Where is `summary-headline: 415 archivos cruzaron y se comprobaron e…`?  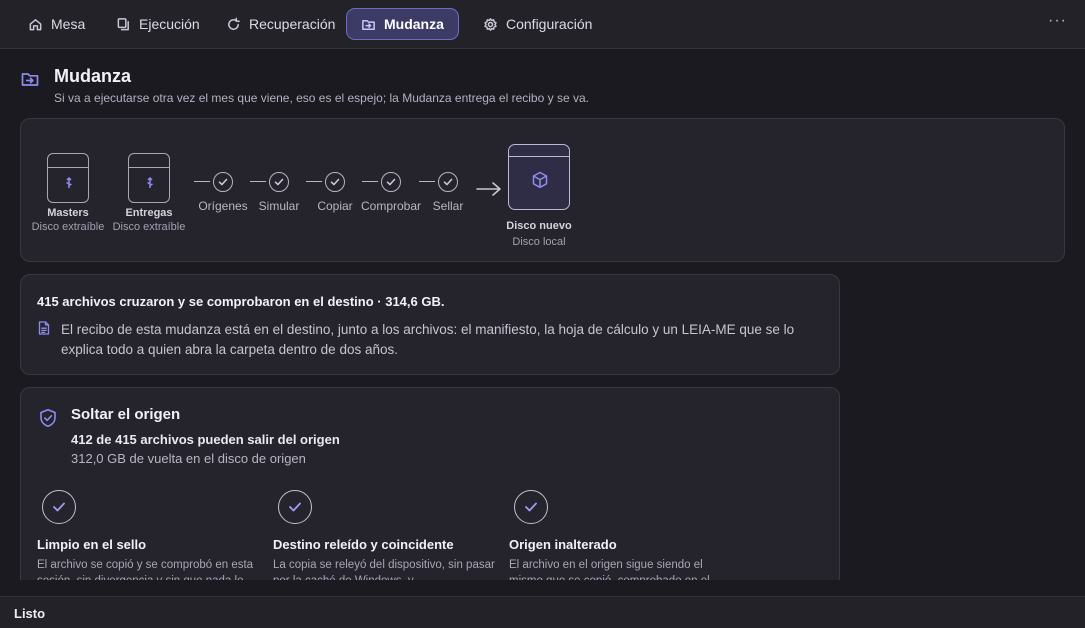 summary-headline: 415 archivos cruzaron y se comprobaron e… is located at coordinates (241, 301).